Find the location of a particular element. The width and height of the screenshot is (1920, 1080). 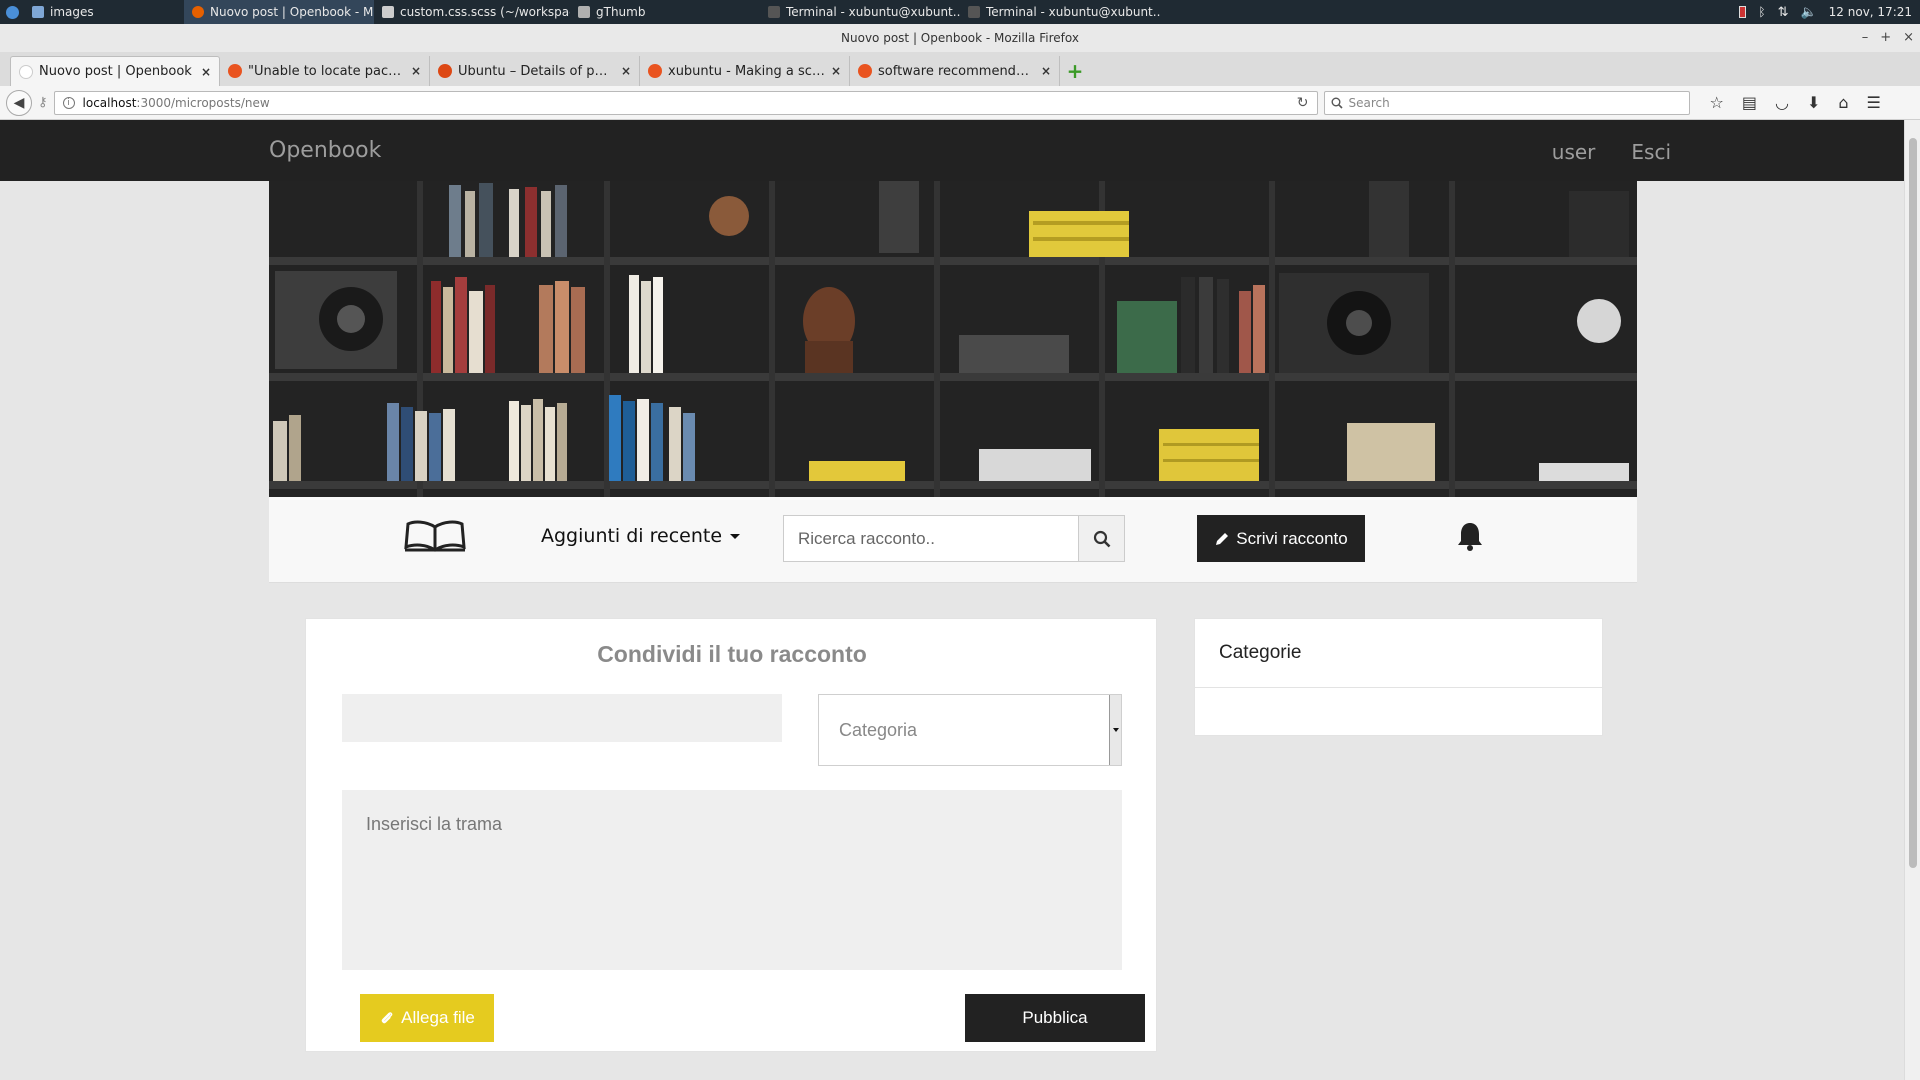

story-search-button is located at coordinates (1101, 538).